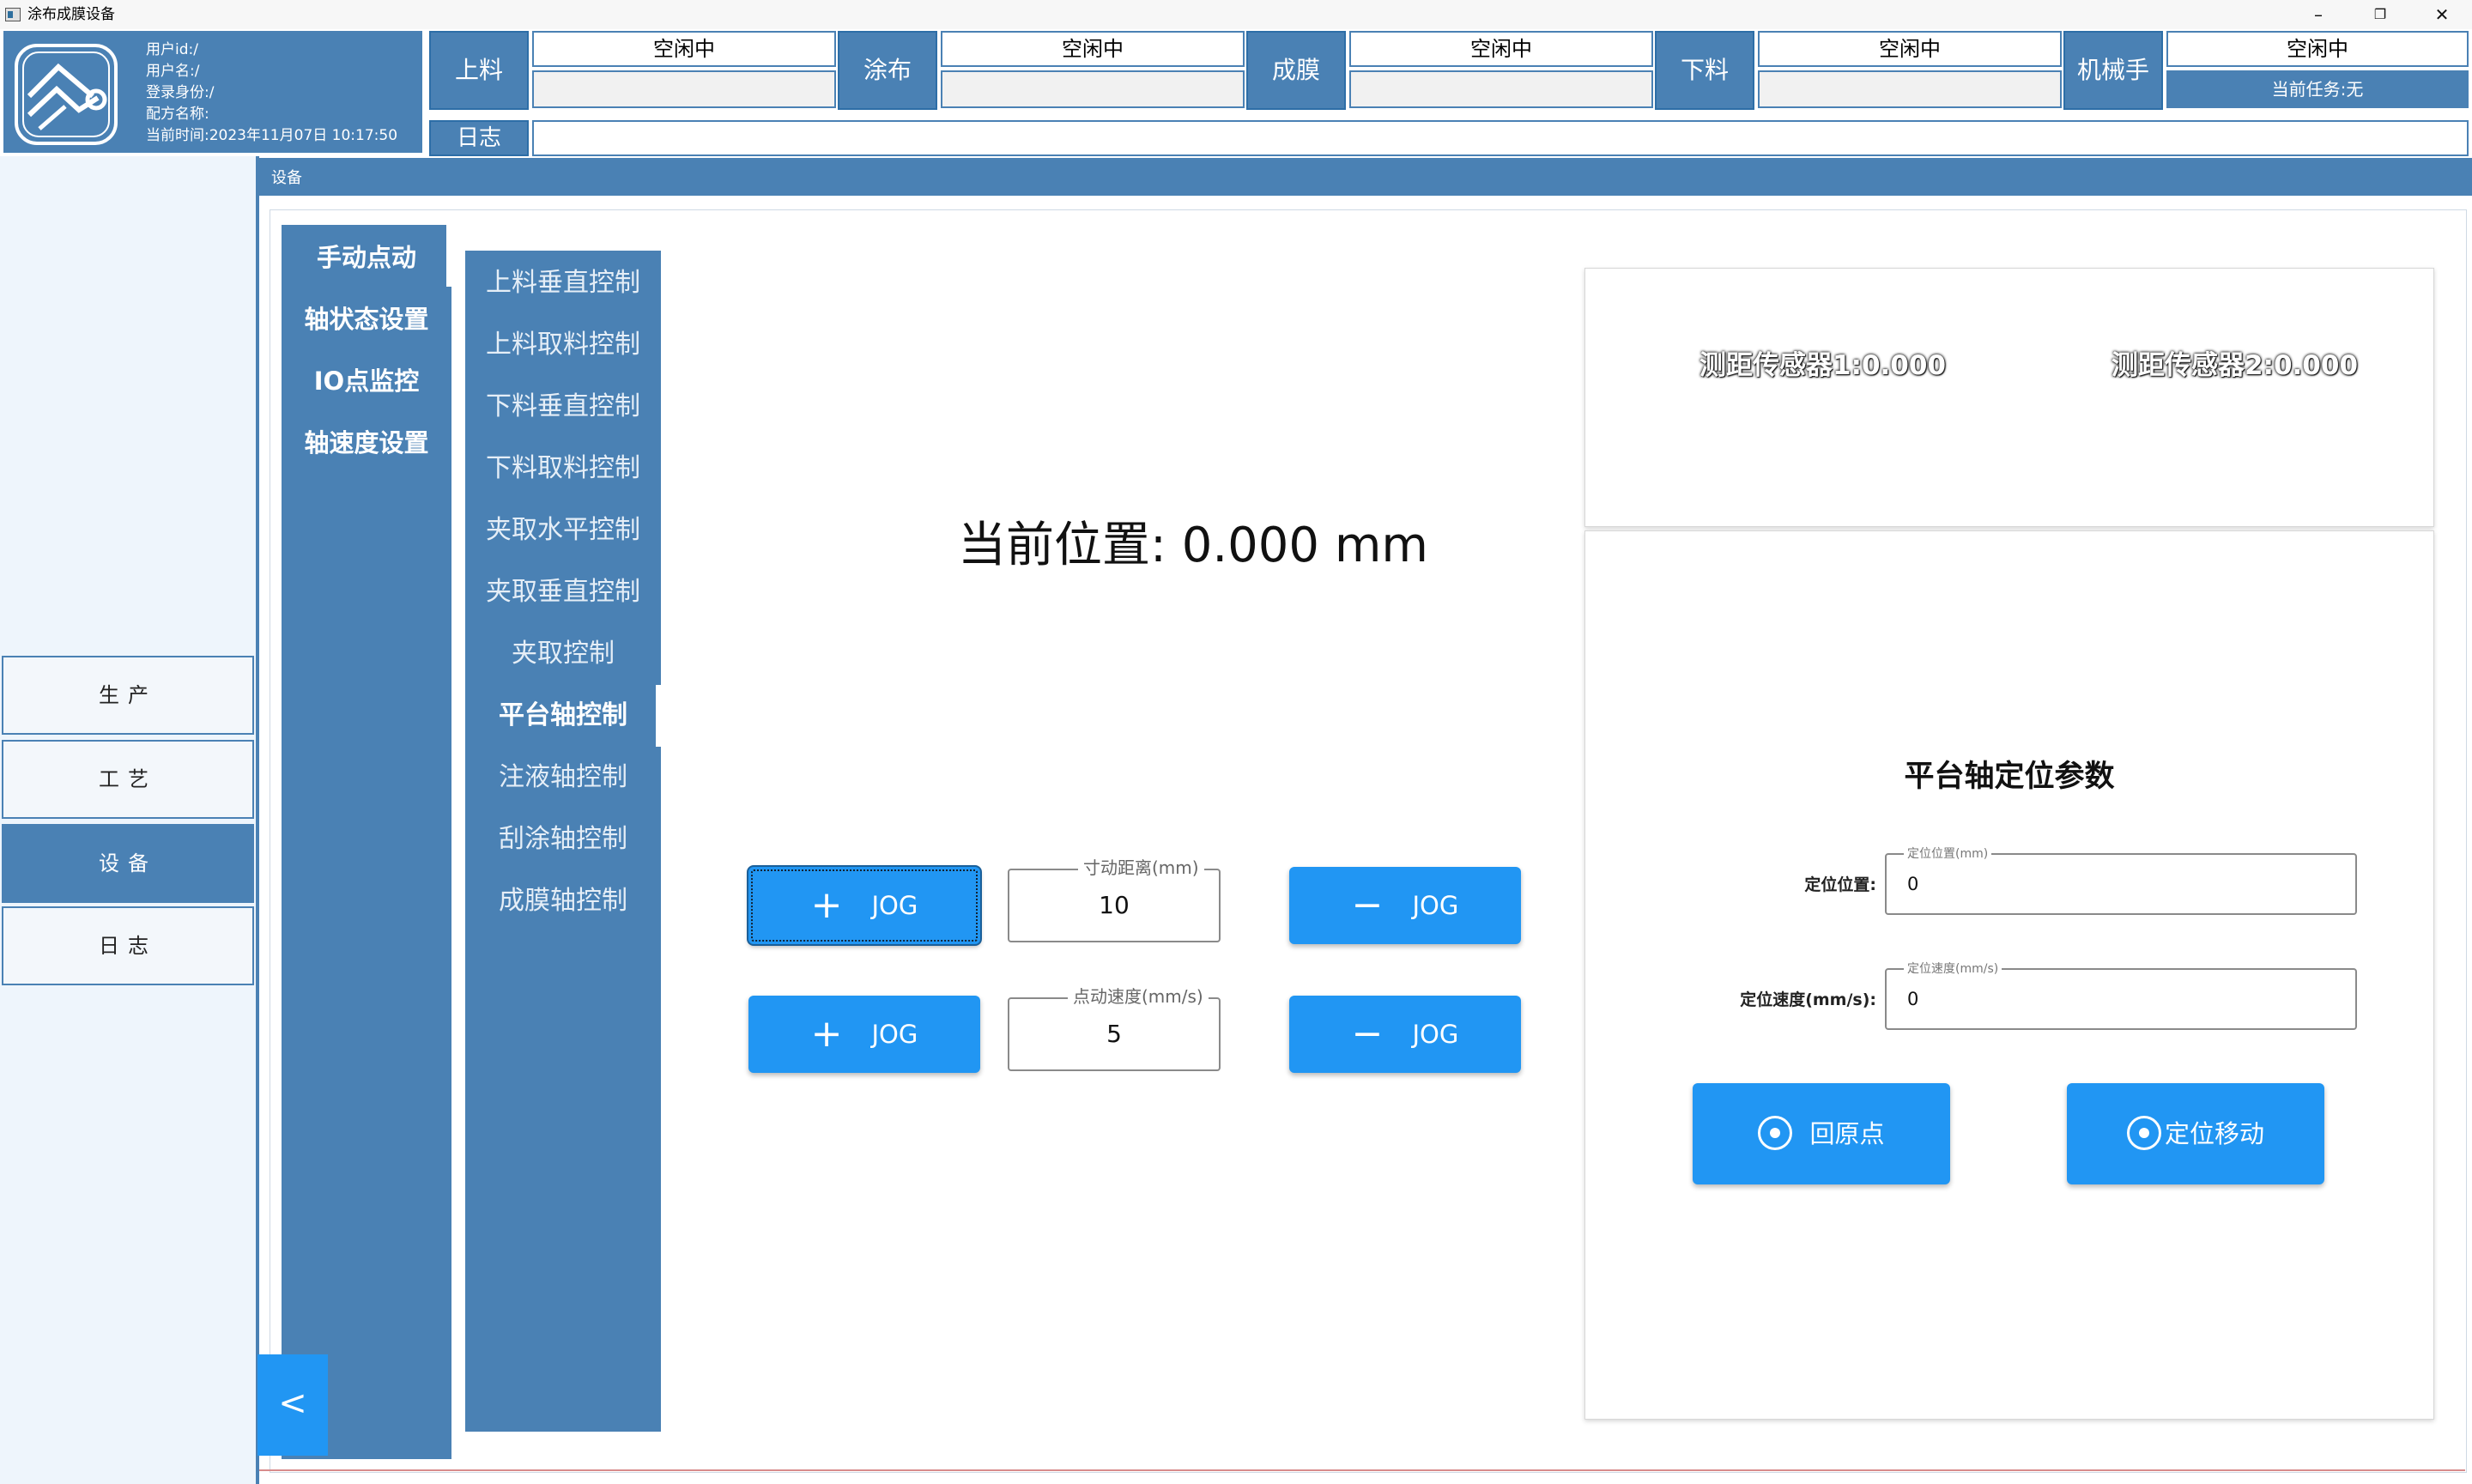 The width and height of the screenshot is (2472, 1484). What do you see at coordinates (1910, 89) in the screenshot?
I see `station-detail-unloading` at bounding box center [1910, 89].